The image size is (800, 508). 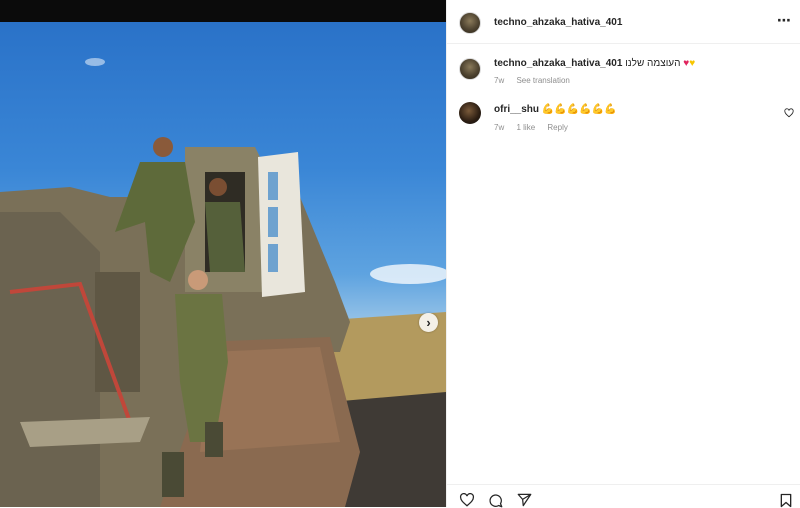 I want to click on comment-avatar, so click(x=470, y=113).